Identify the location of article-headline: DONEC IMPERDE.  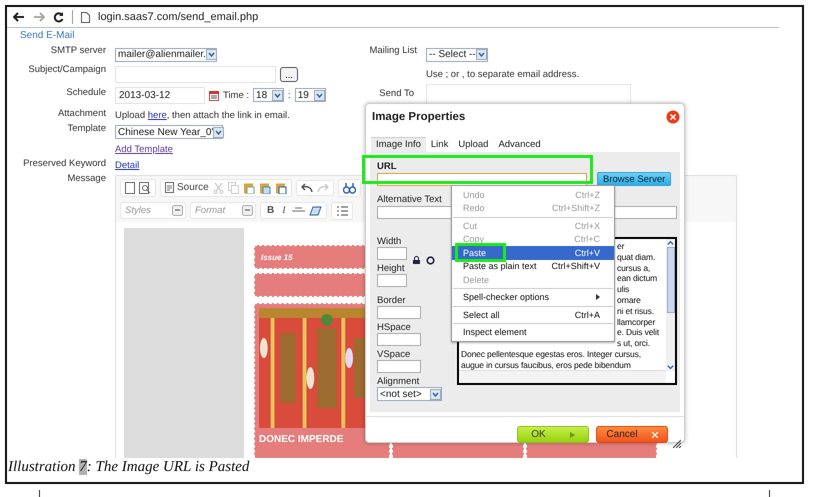
(301, 439).